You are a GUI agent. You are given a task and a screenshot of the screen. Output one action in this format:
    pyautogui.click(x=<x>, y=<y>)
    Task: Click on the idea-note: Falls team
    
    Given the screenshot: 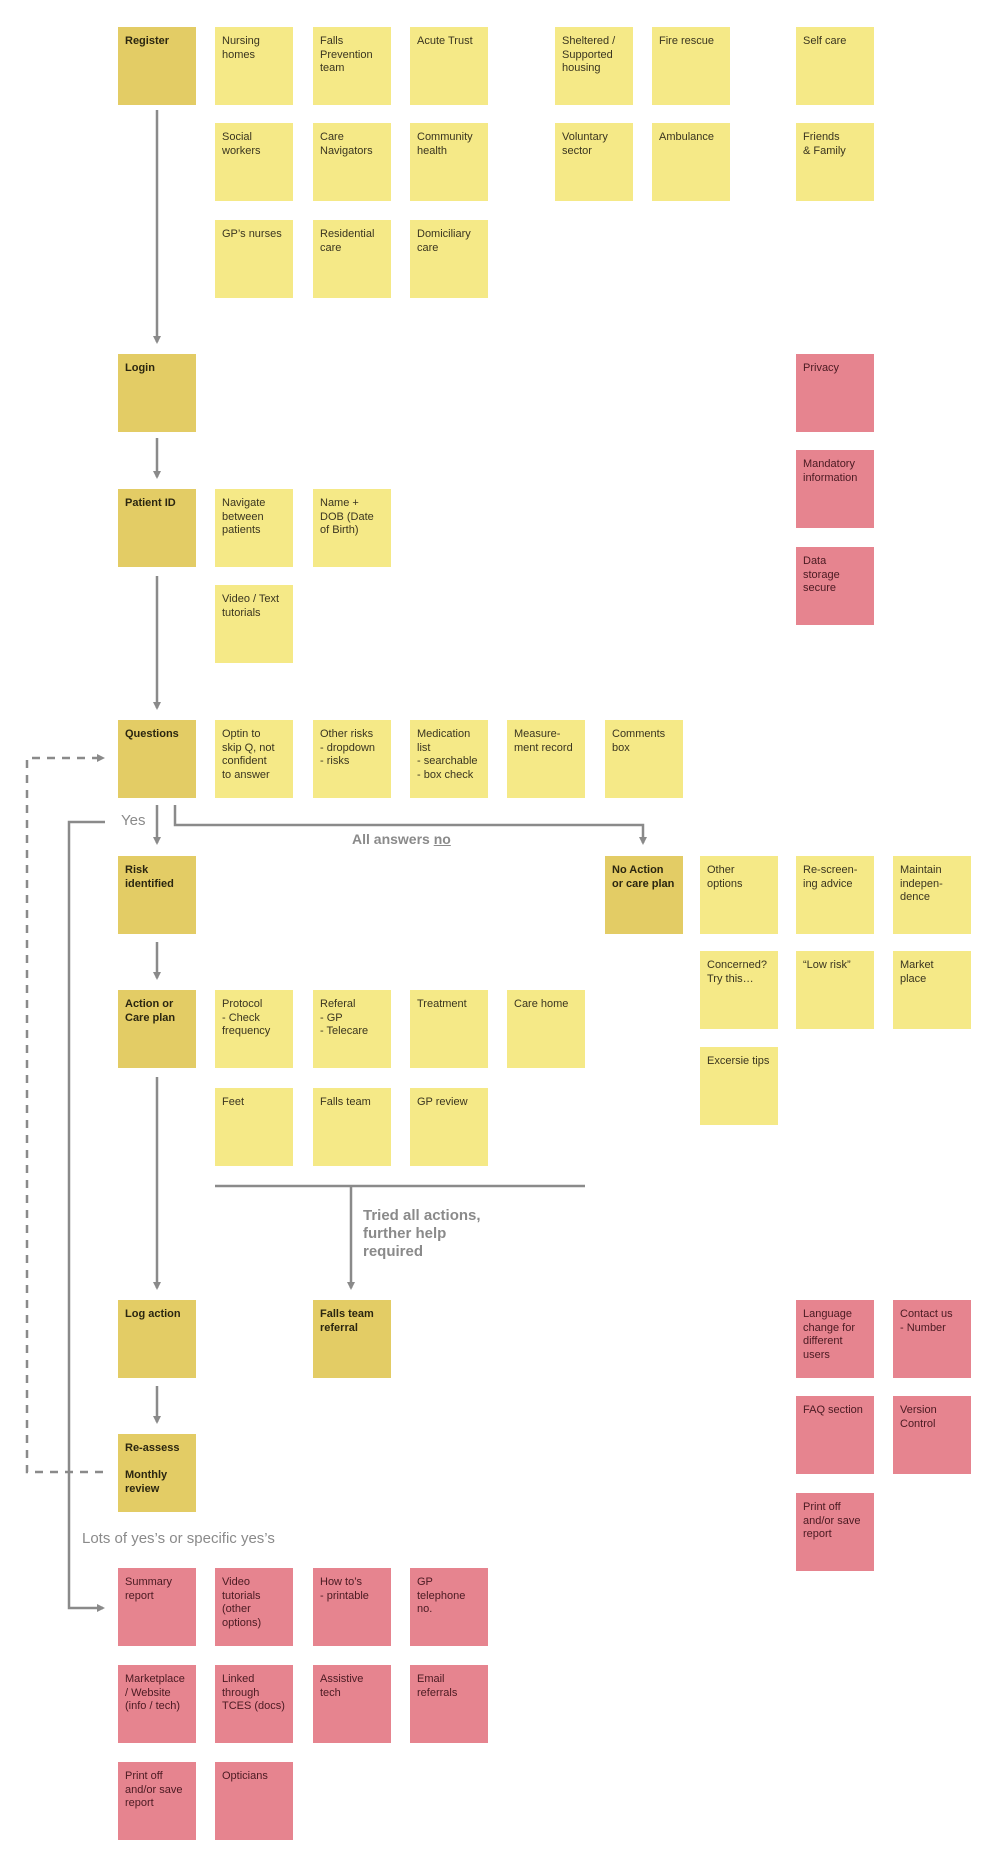 What is the action you would take?
    pyautogui.click(x=352, y=1127)
    